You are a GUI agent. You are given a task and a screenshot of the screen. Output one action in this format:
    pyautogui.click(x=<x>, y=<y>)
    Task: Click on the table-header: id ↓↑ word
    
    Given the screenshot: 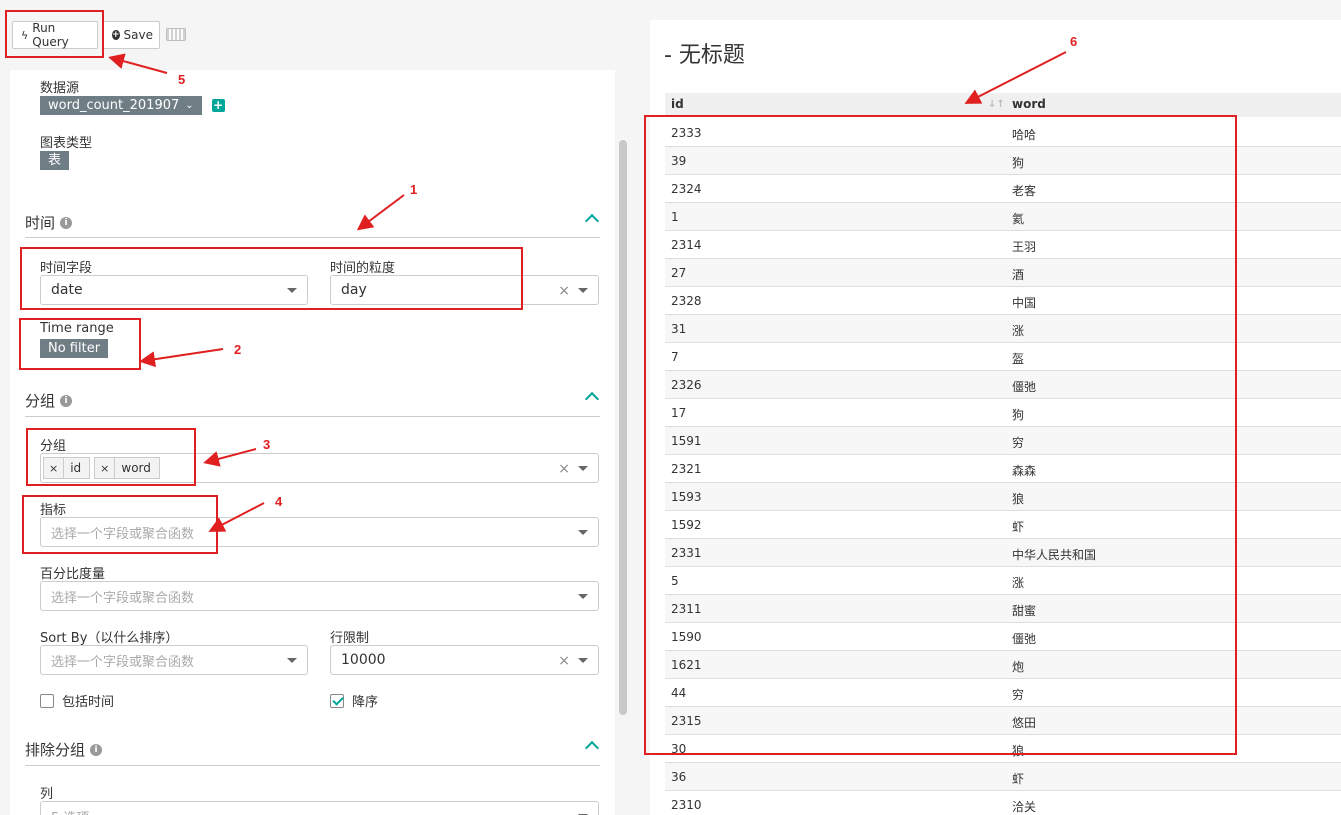 What is the action you would take?
    pyautogui.click(x=1003, y=105)
    